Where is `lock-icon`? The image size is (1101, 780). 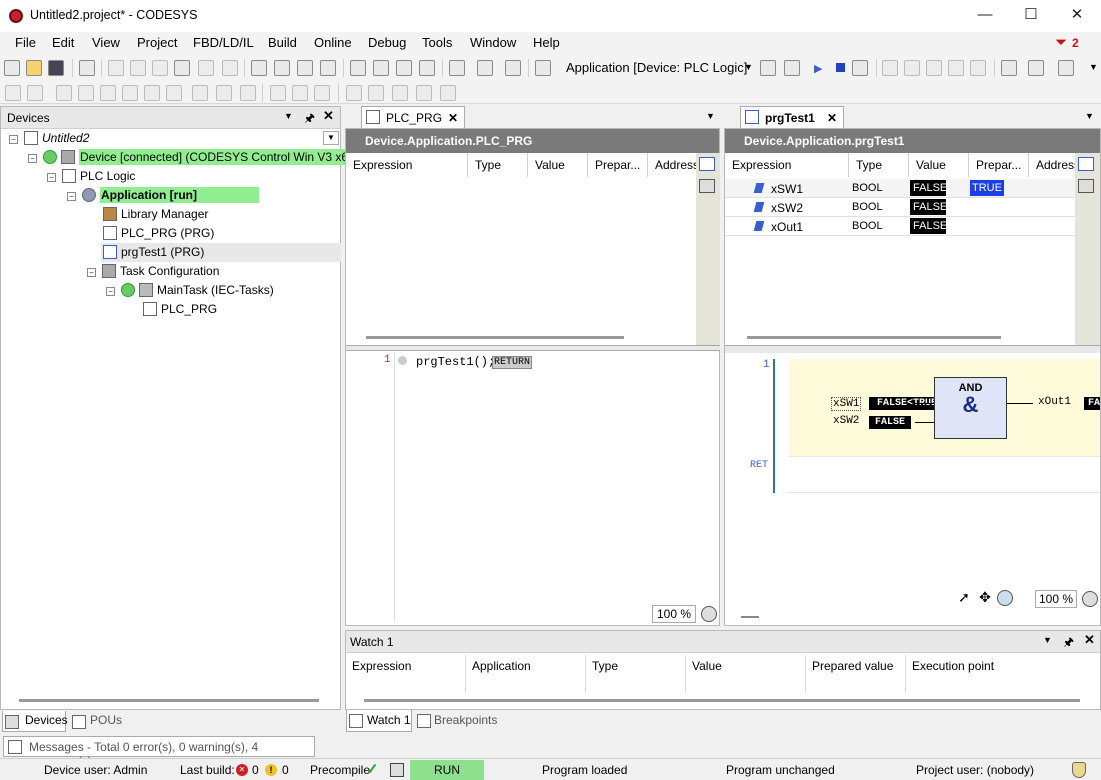 lock-icon is located at coordinates (397, 770).